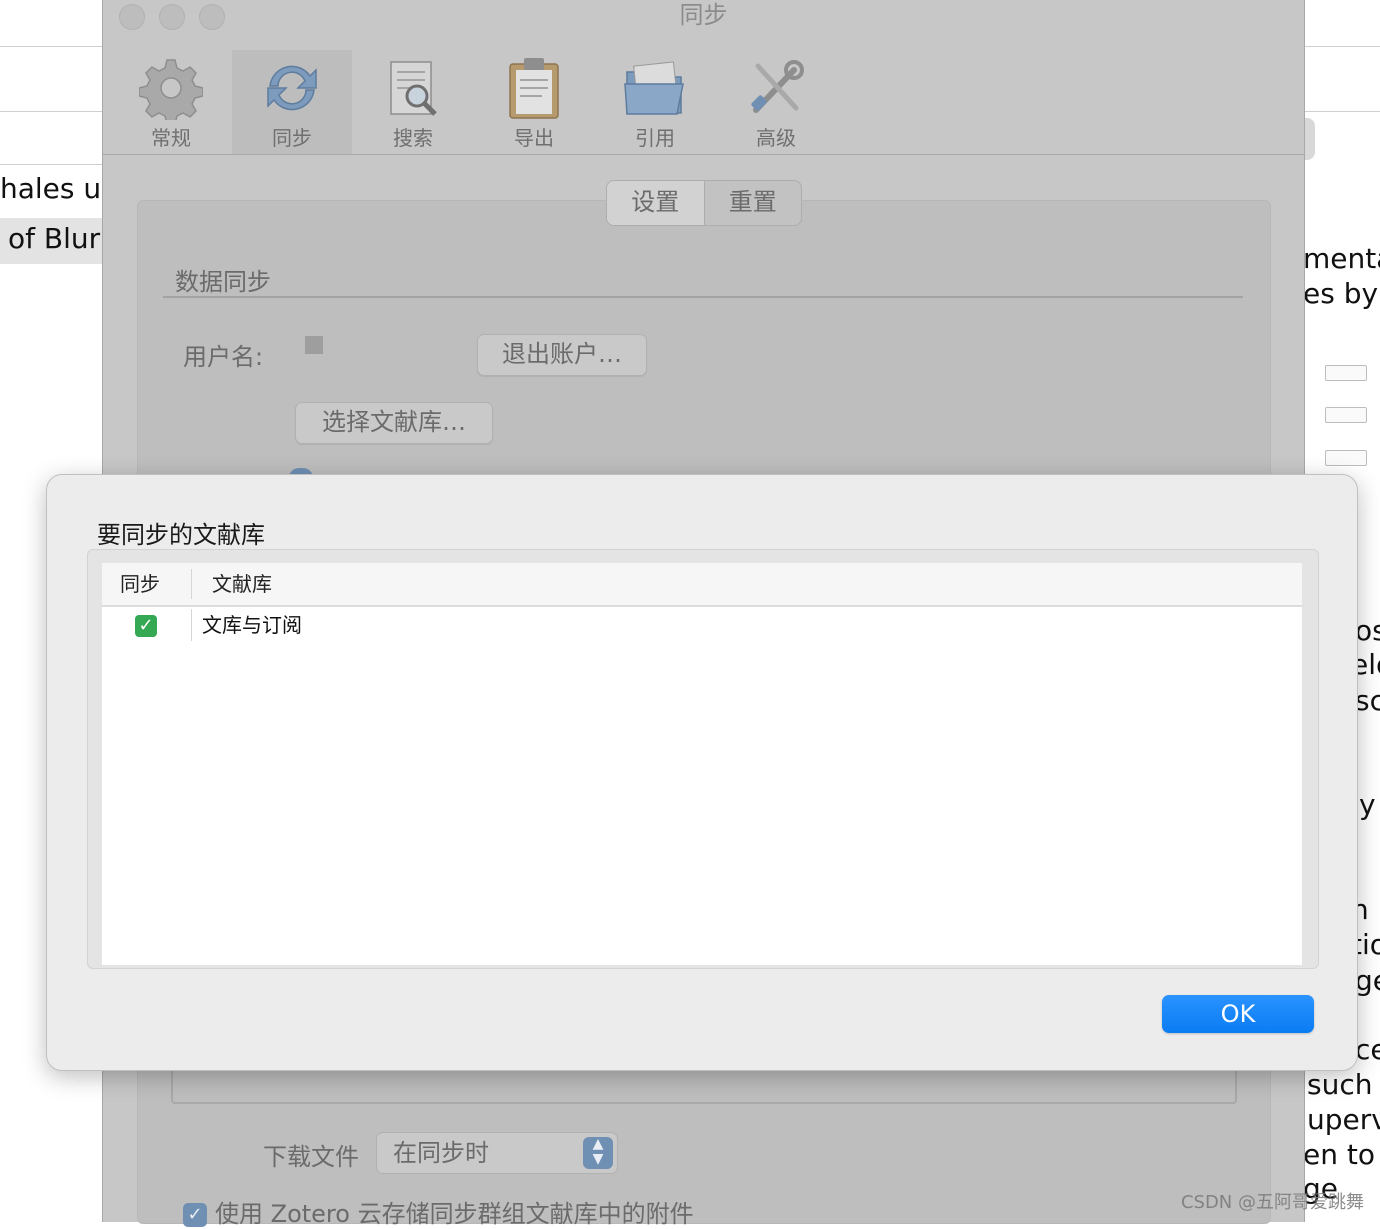  I want to click on sync-icon, so click(292, 88).